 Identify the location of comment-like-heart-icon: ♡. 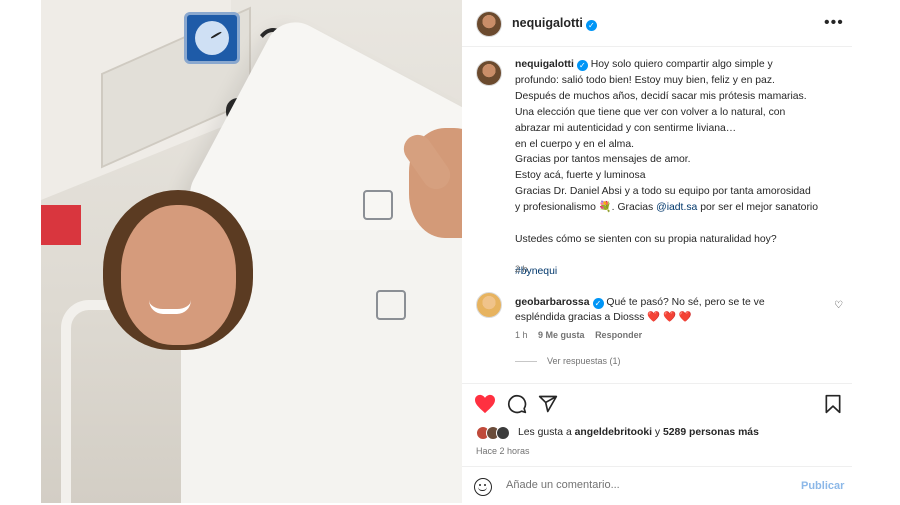
(838, 305).